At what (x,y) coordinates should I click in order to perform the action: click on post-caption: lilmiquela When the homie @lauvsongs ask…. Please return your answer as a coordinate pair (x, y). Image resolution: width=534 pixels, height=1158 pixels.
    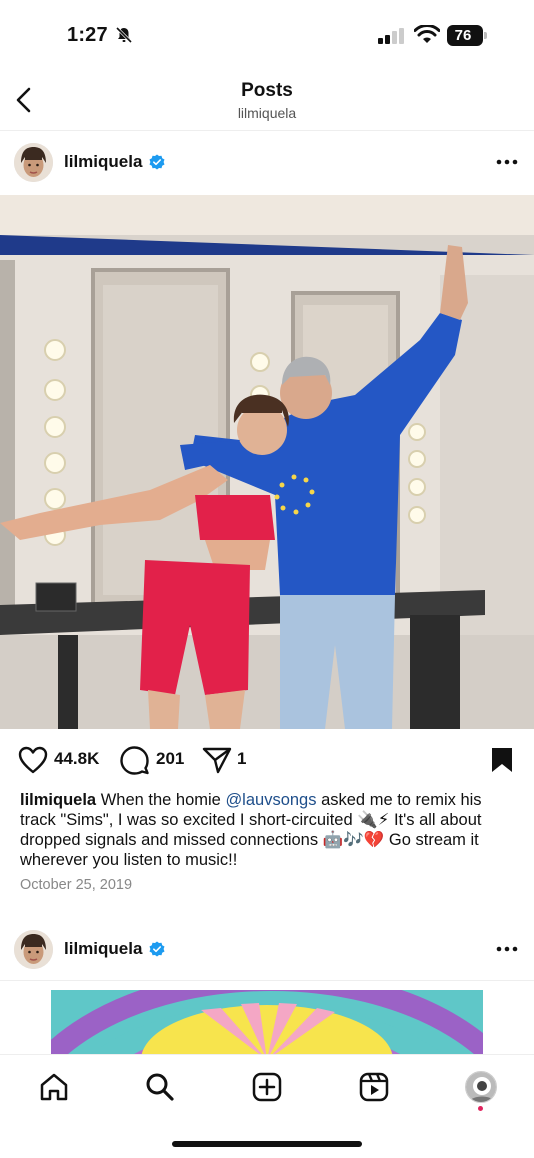
    Looking at the image, I should click on (267, 830).